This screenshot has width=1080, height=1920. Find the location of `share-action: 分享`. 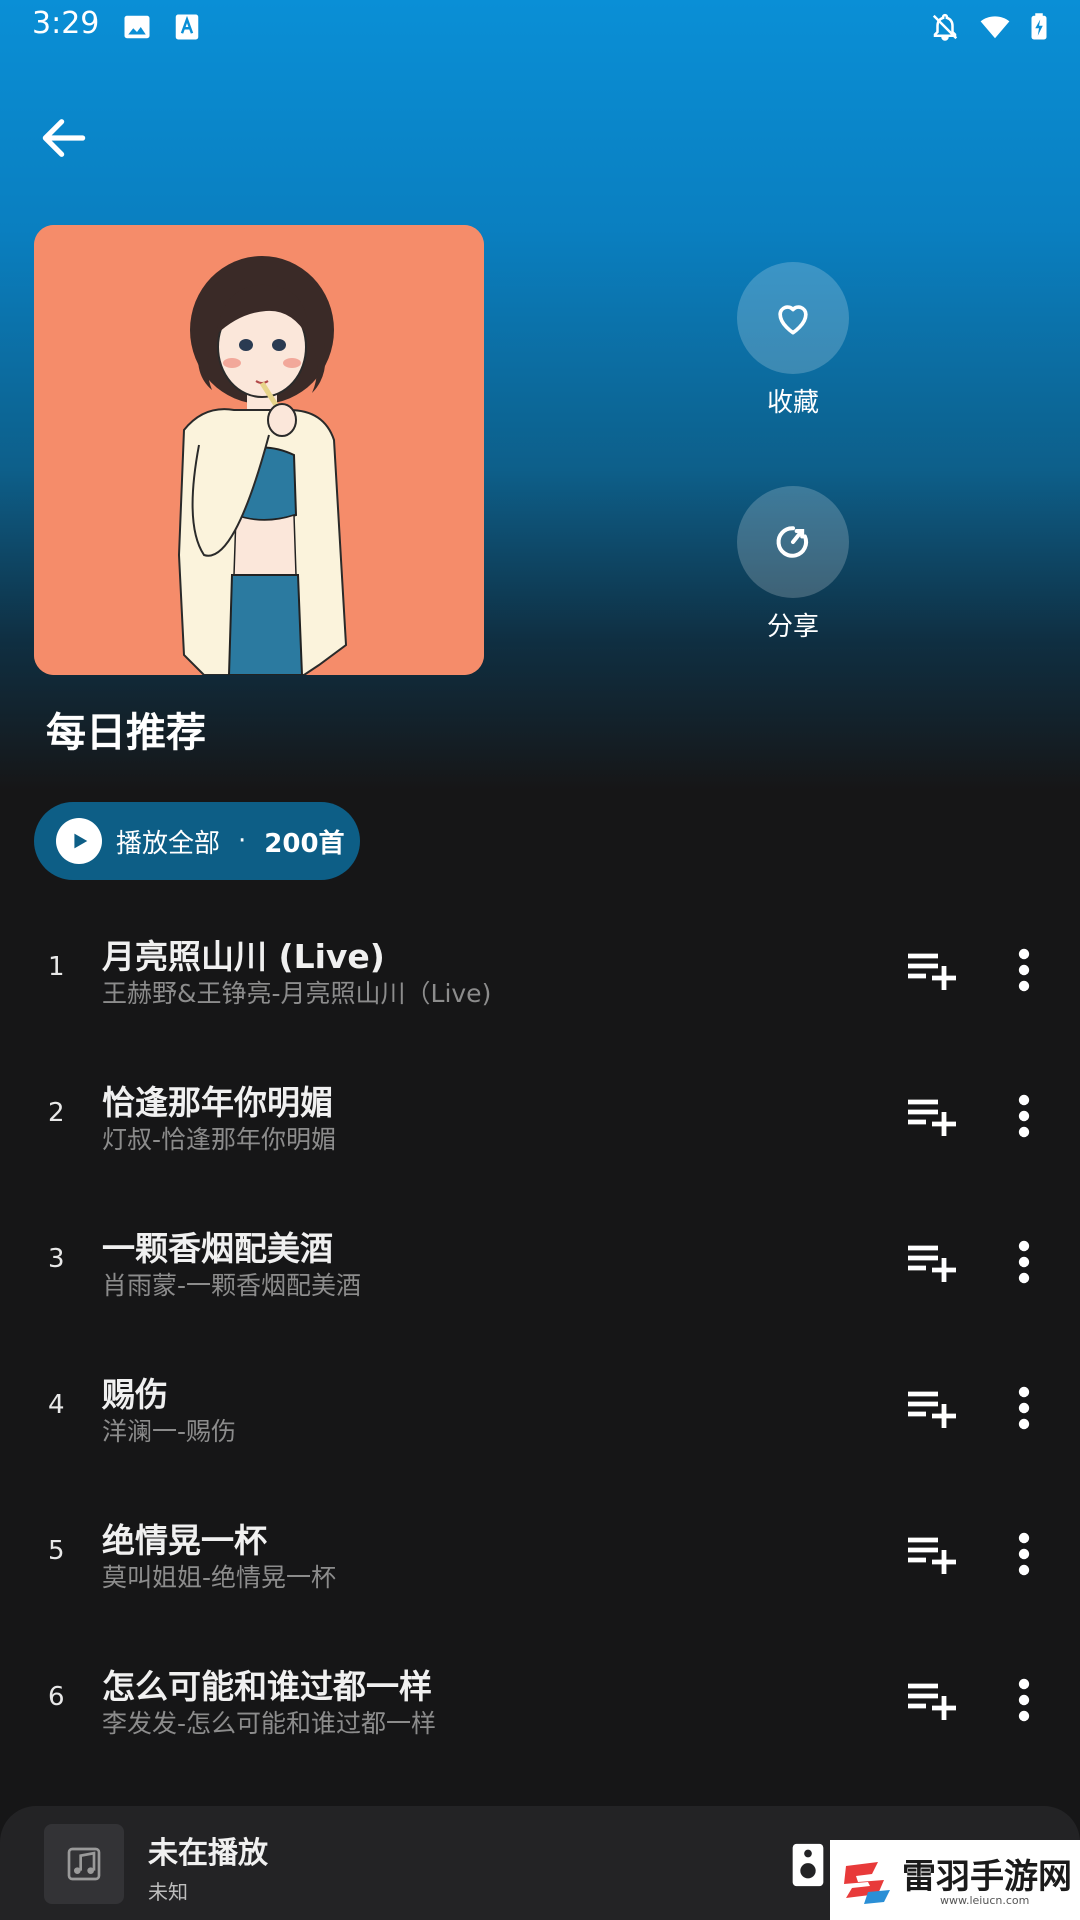

share-action: 分享 is located at coordinates (793, 564).